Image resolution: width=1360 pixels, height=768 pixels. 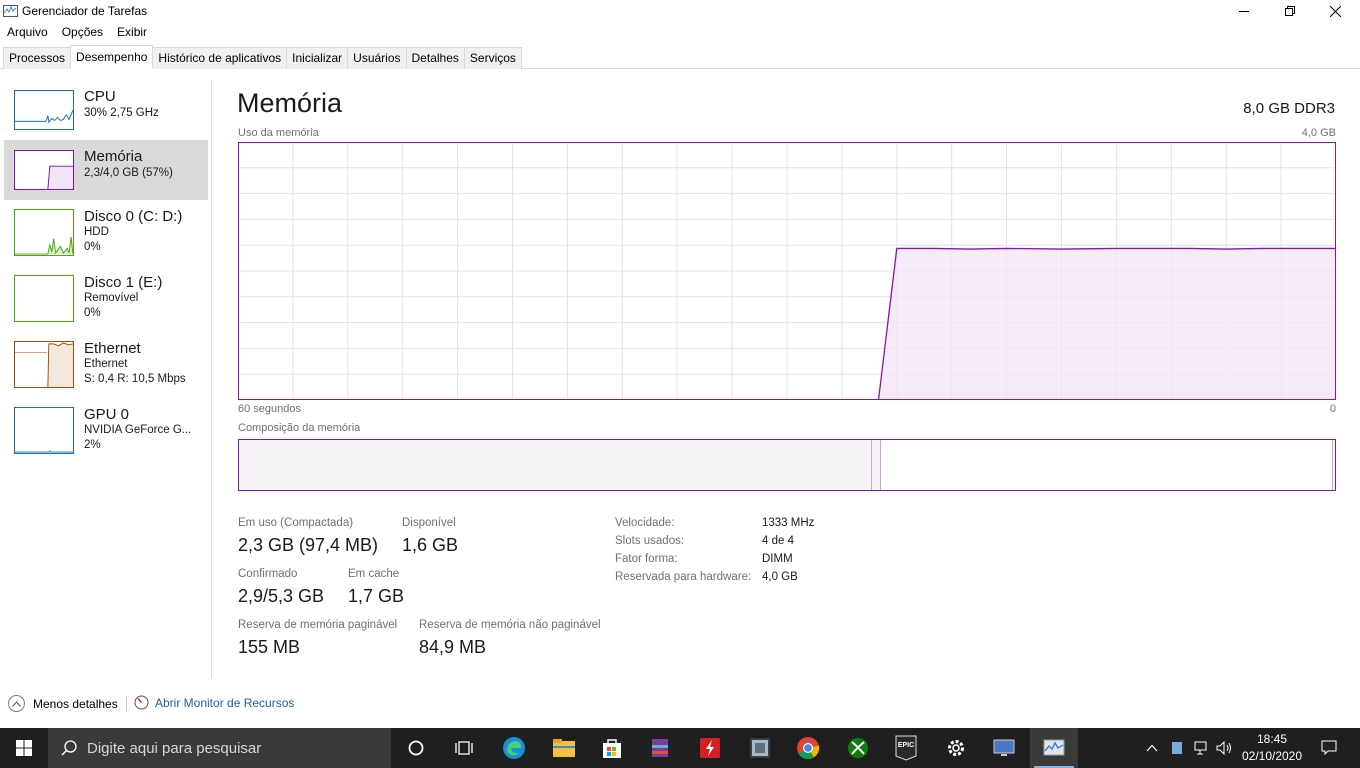 I want to click on spec-form-label: Fator forma:, so click(x=646, y=559).